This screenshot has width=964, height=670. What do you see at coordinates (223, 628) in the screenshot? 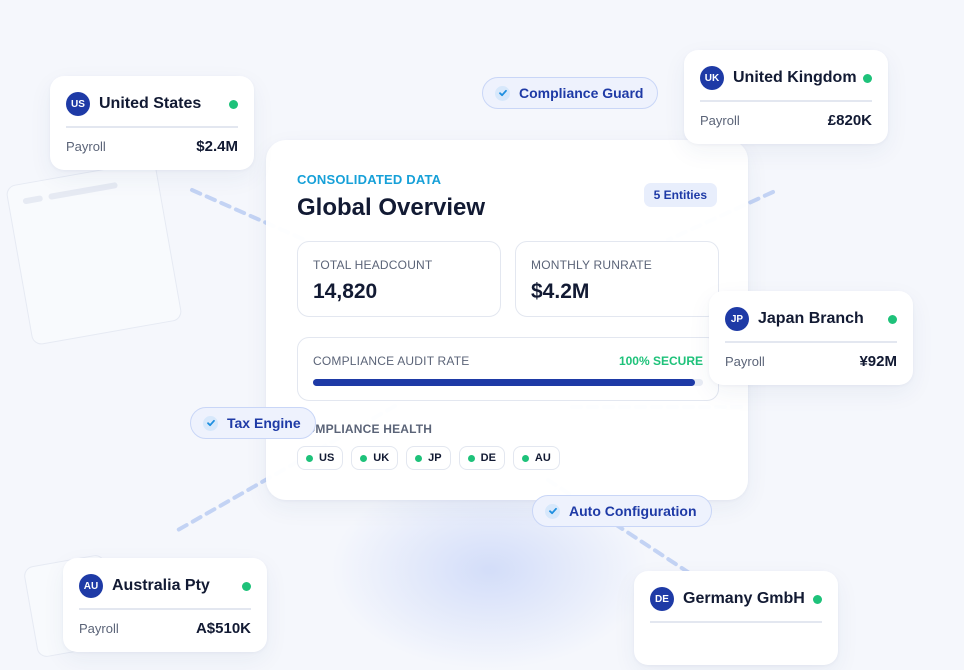
I see `payroll-value: A$510K` at bounding box center [223, 628].